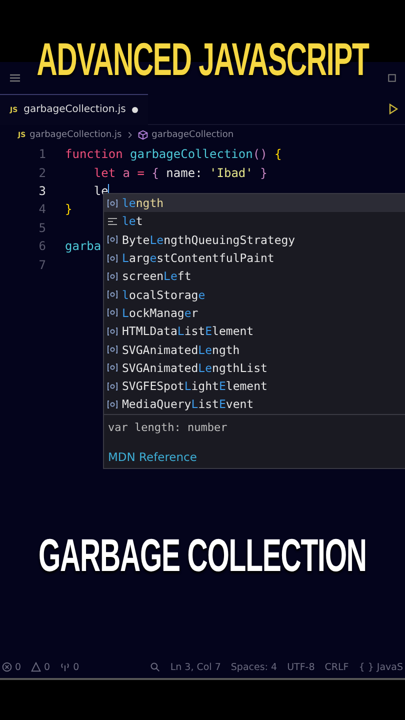 Image resolution: width=405 pixels, height=720 pixels. I want to click on suggestion-item: HTMLDataListElement, so click(254, 331).